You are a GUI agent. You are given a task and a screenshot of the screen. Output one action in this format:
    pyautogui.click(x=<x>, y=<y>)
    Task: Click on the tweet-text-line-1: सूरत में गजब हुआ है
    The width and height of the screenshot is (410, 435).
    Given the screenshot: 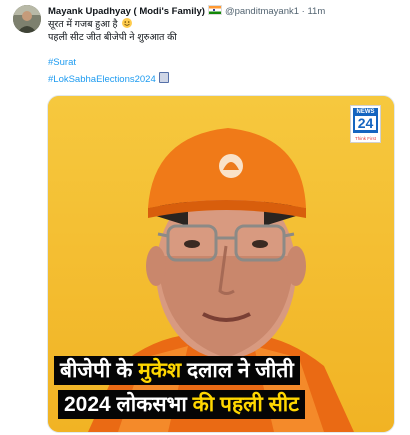 What is the action you would take?
    pyautogui.click(x=90, y=24)
    